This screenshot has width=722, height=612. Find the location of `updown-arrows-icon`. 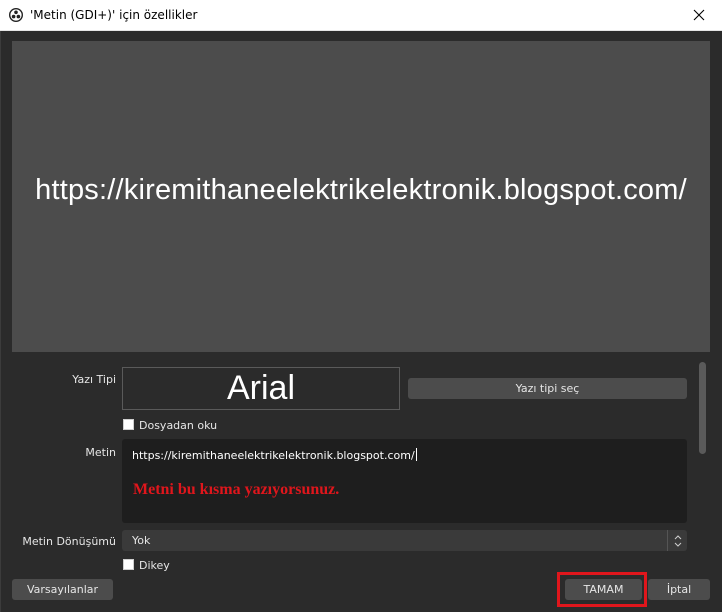

updown-arrows-icon is located at coordinates (677, 540).